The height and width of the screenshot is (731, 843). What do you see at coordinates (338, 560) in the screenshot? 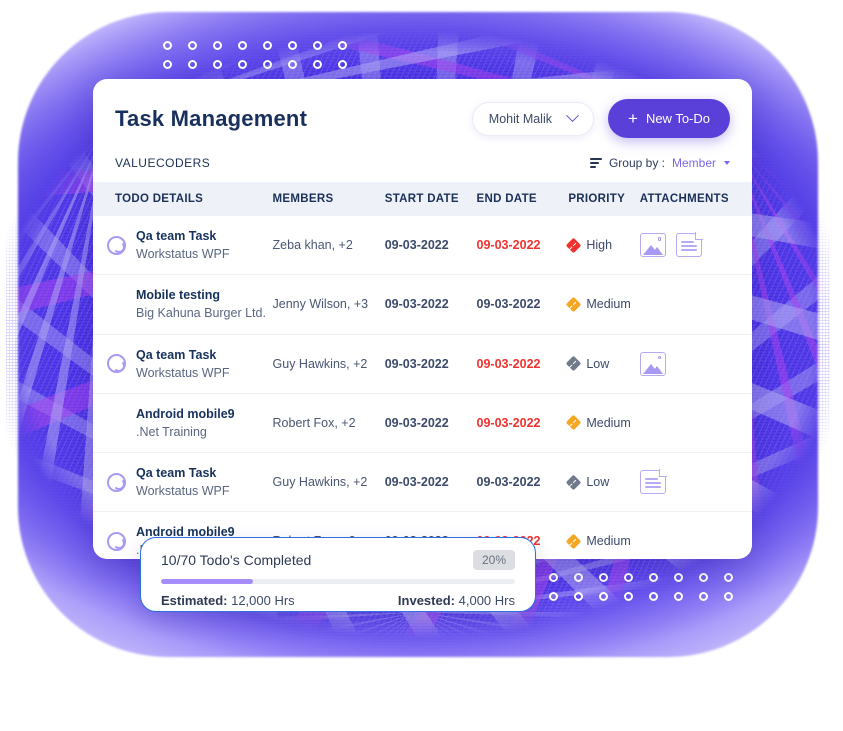
I see `progress-top-row: 10/70 Todo's Completed 20%` at bounding box center [338, 560].